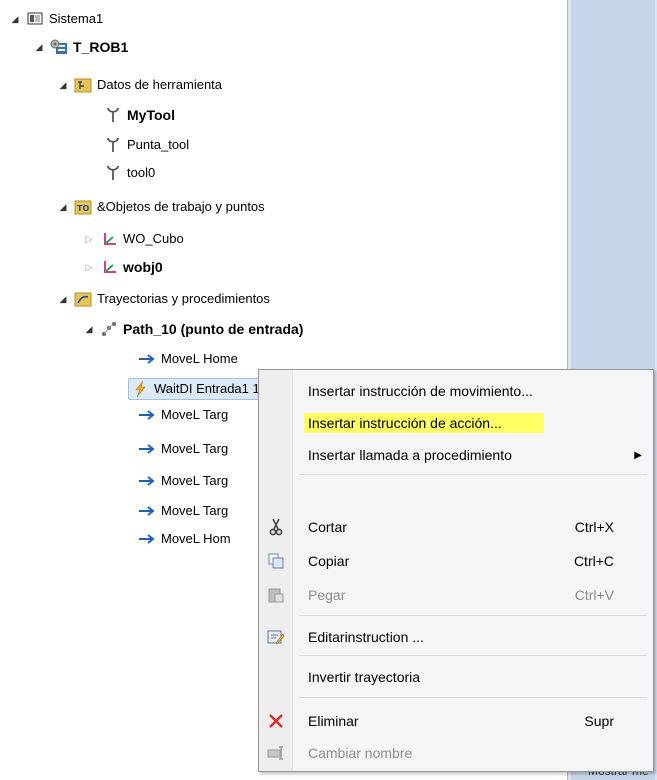 The width and height of the screenshot is (657, 780). What do you see at coordinates (329, 561) in the screenshot?
I see `menu-item-label: Copiar` at bounding box center [329, 561].